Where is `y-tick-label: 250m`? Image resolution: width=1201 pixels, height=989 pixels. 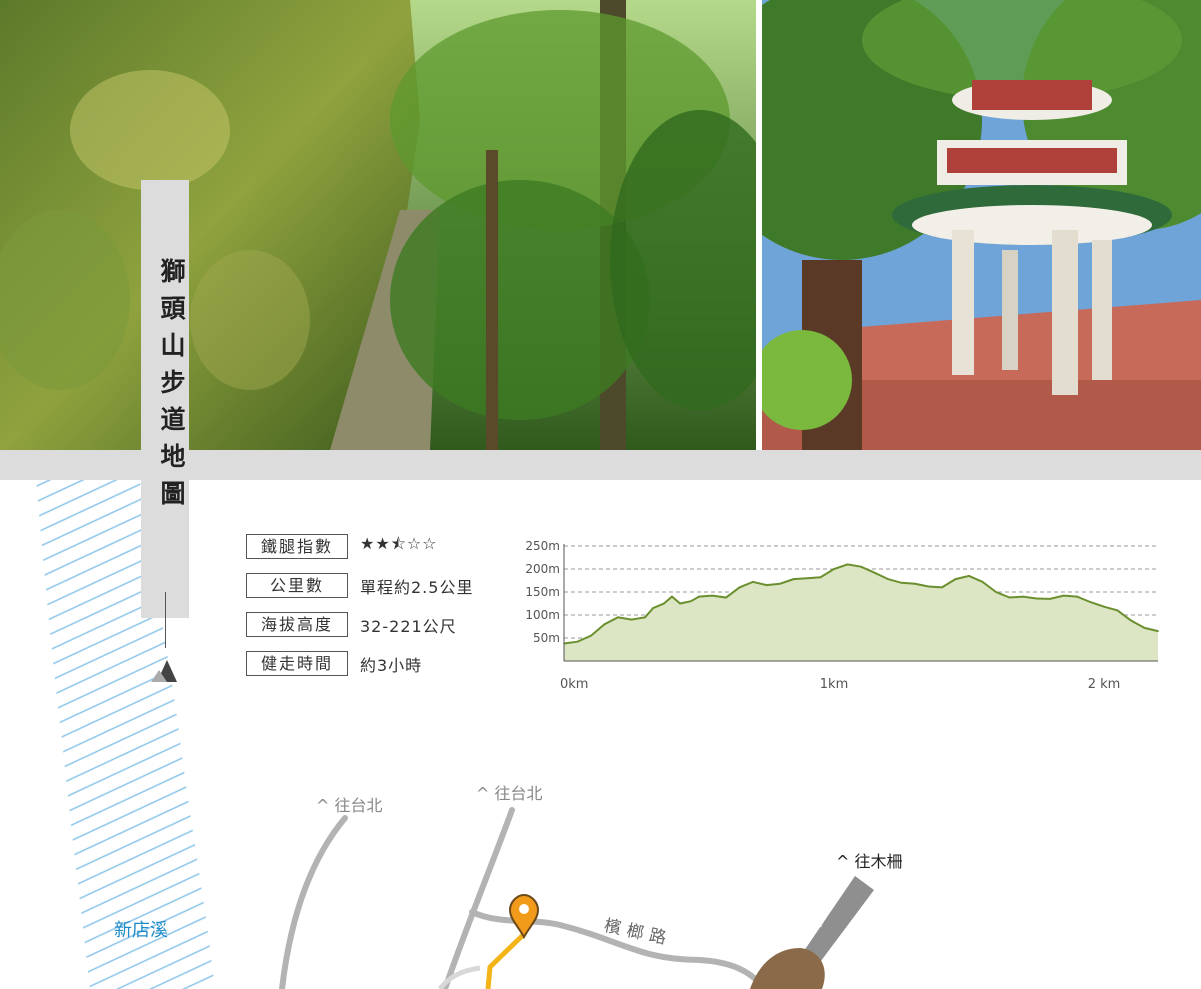
y-tick-label: 250m is located at coordinates (542, 546).